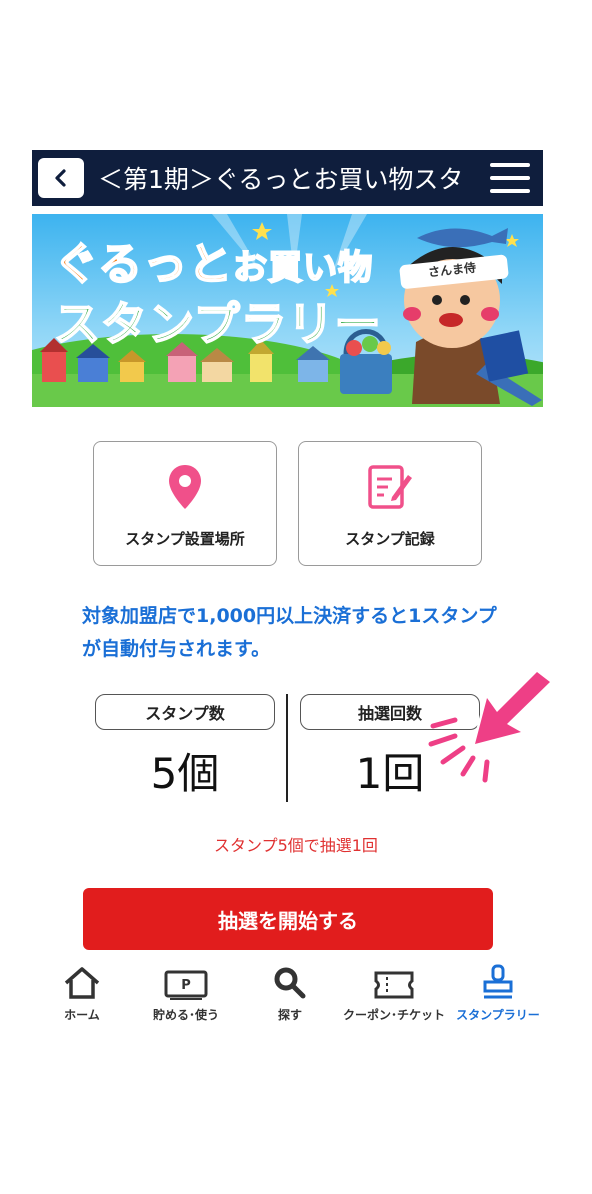  I want to click on stamp-count-value: 5個, so click(185, 773).